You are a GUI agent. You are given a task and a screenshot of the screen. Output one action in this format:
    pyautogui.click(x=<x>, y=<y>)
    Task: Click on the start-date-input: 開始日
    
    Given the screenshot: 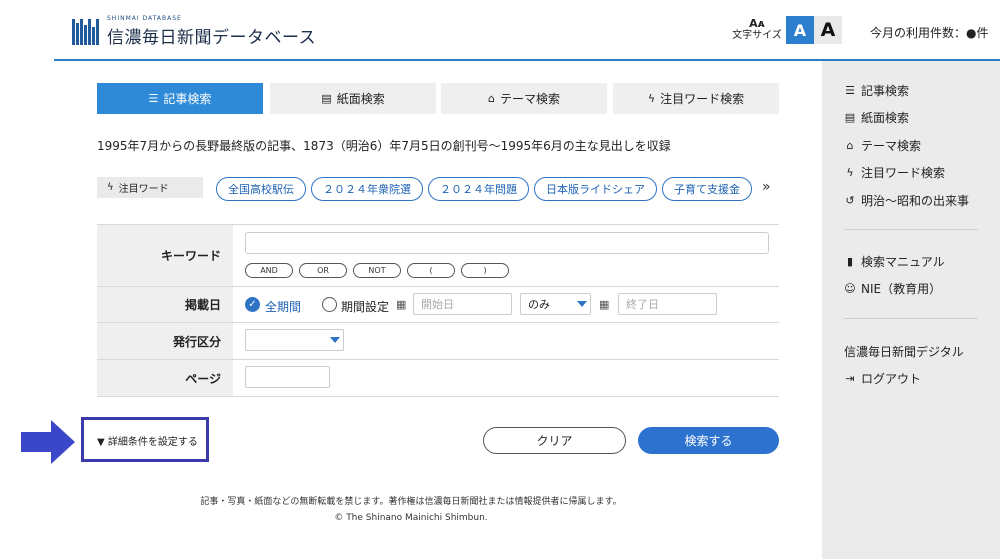 What is the action you would take?
    pyautogui.click(x=462, y=304)
    